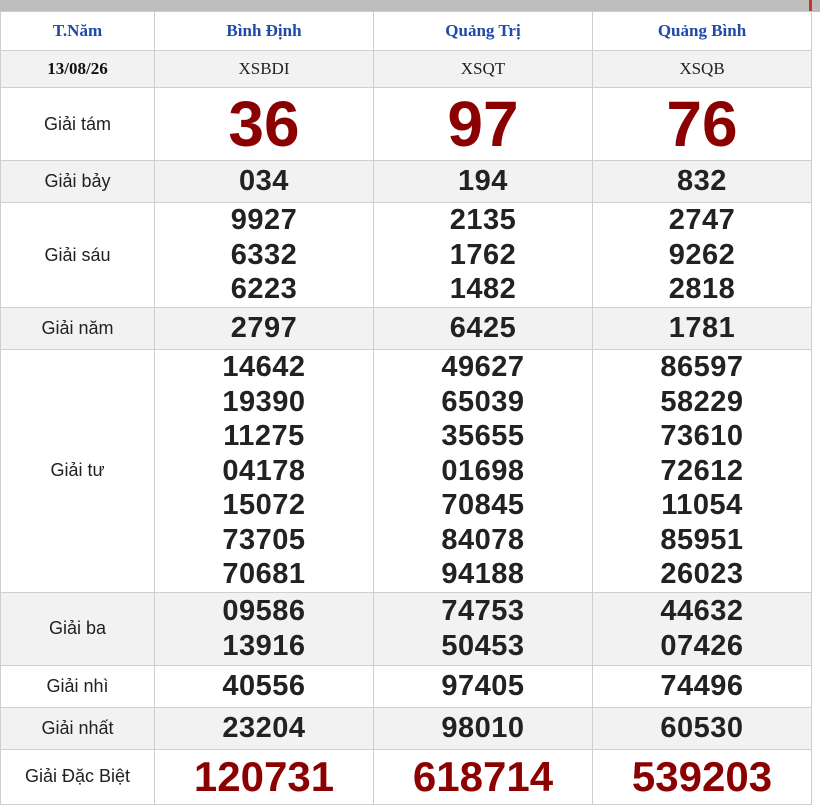  I want to click on prize-number: 60530, so click(702, 727).